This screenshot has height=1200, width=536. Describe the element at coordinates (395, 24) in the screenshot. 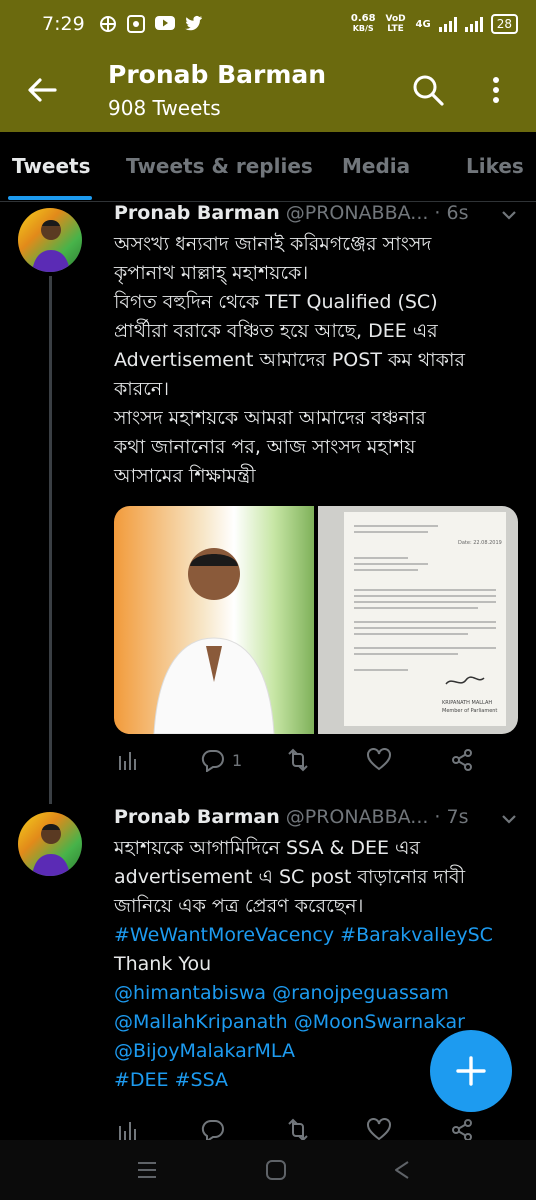

I see `volte-label: VoD LTE` at that location.